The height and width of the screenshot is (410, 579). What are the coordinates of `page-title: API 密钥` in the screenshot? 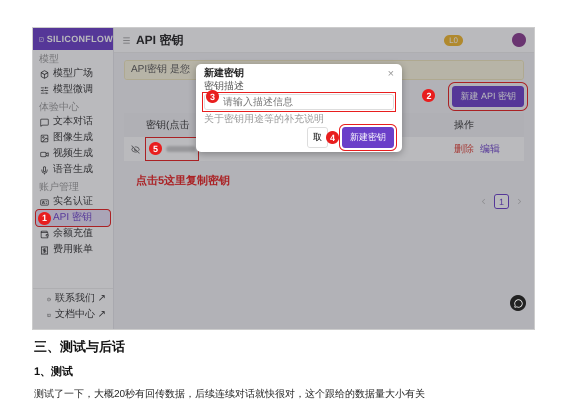 It's located at (160, 40).